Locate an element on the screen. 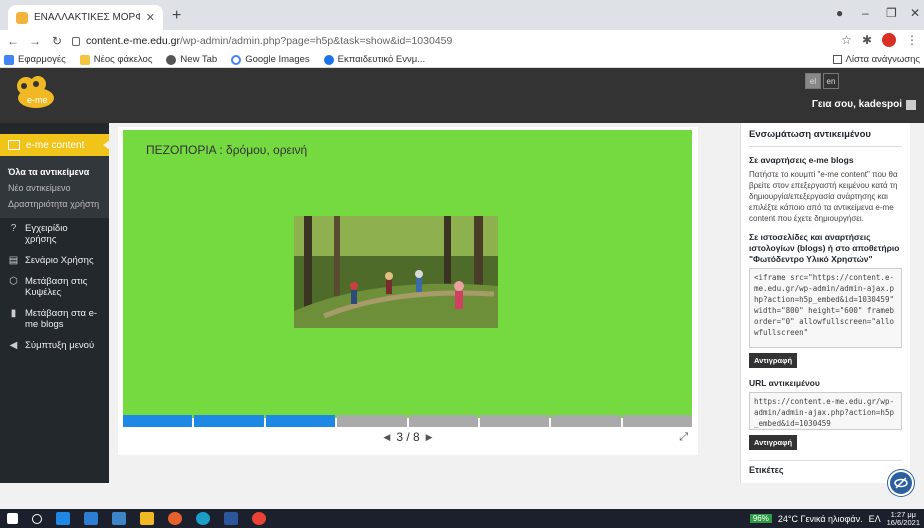  reading-list: Λίστα ανάγνωσης is located at coordinates (876, 59).